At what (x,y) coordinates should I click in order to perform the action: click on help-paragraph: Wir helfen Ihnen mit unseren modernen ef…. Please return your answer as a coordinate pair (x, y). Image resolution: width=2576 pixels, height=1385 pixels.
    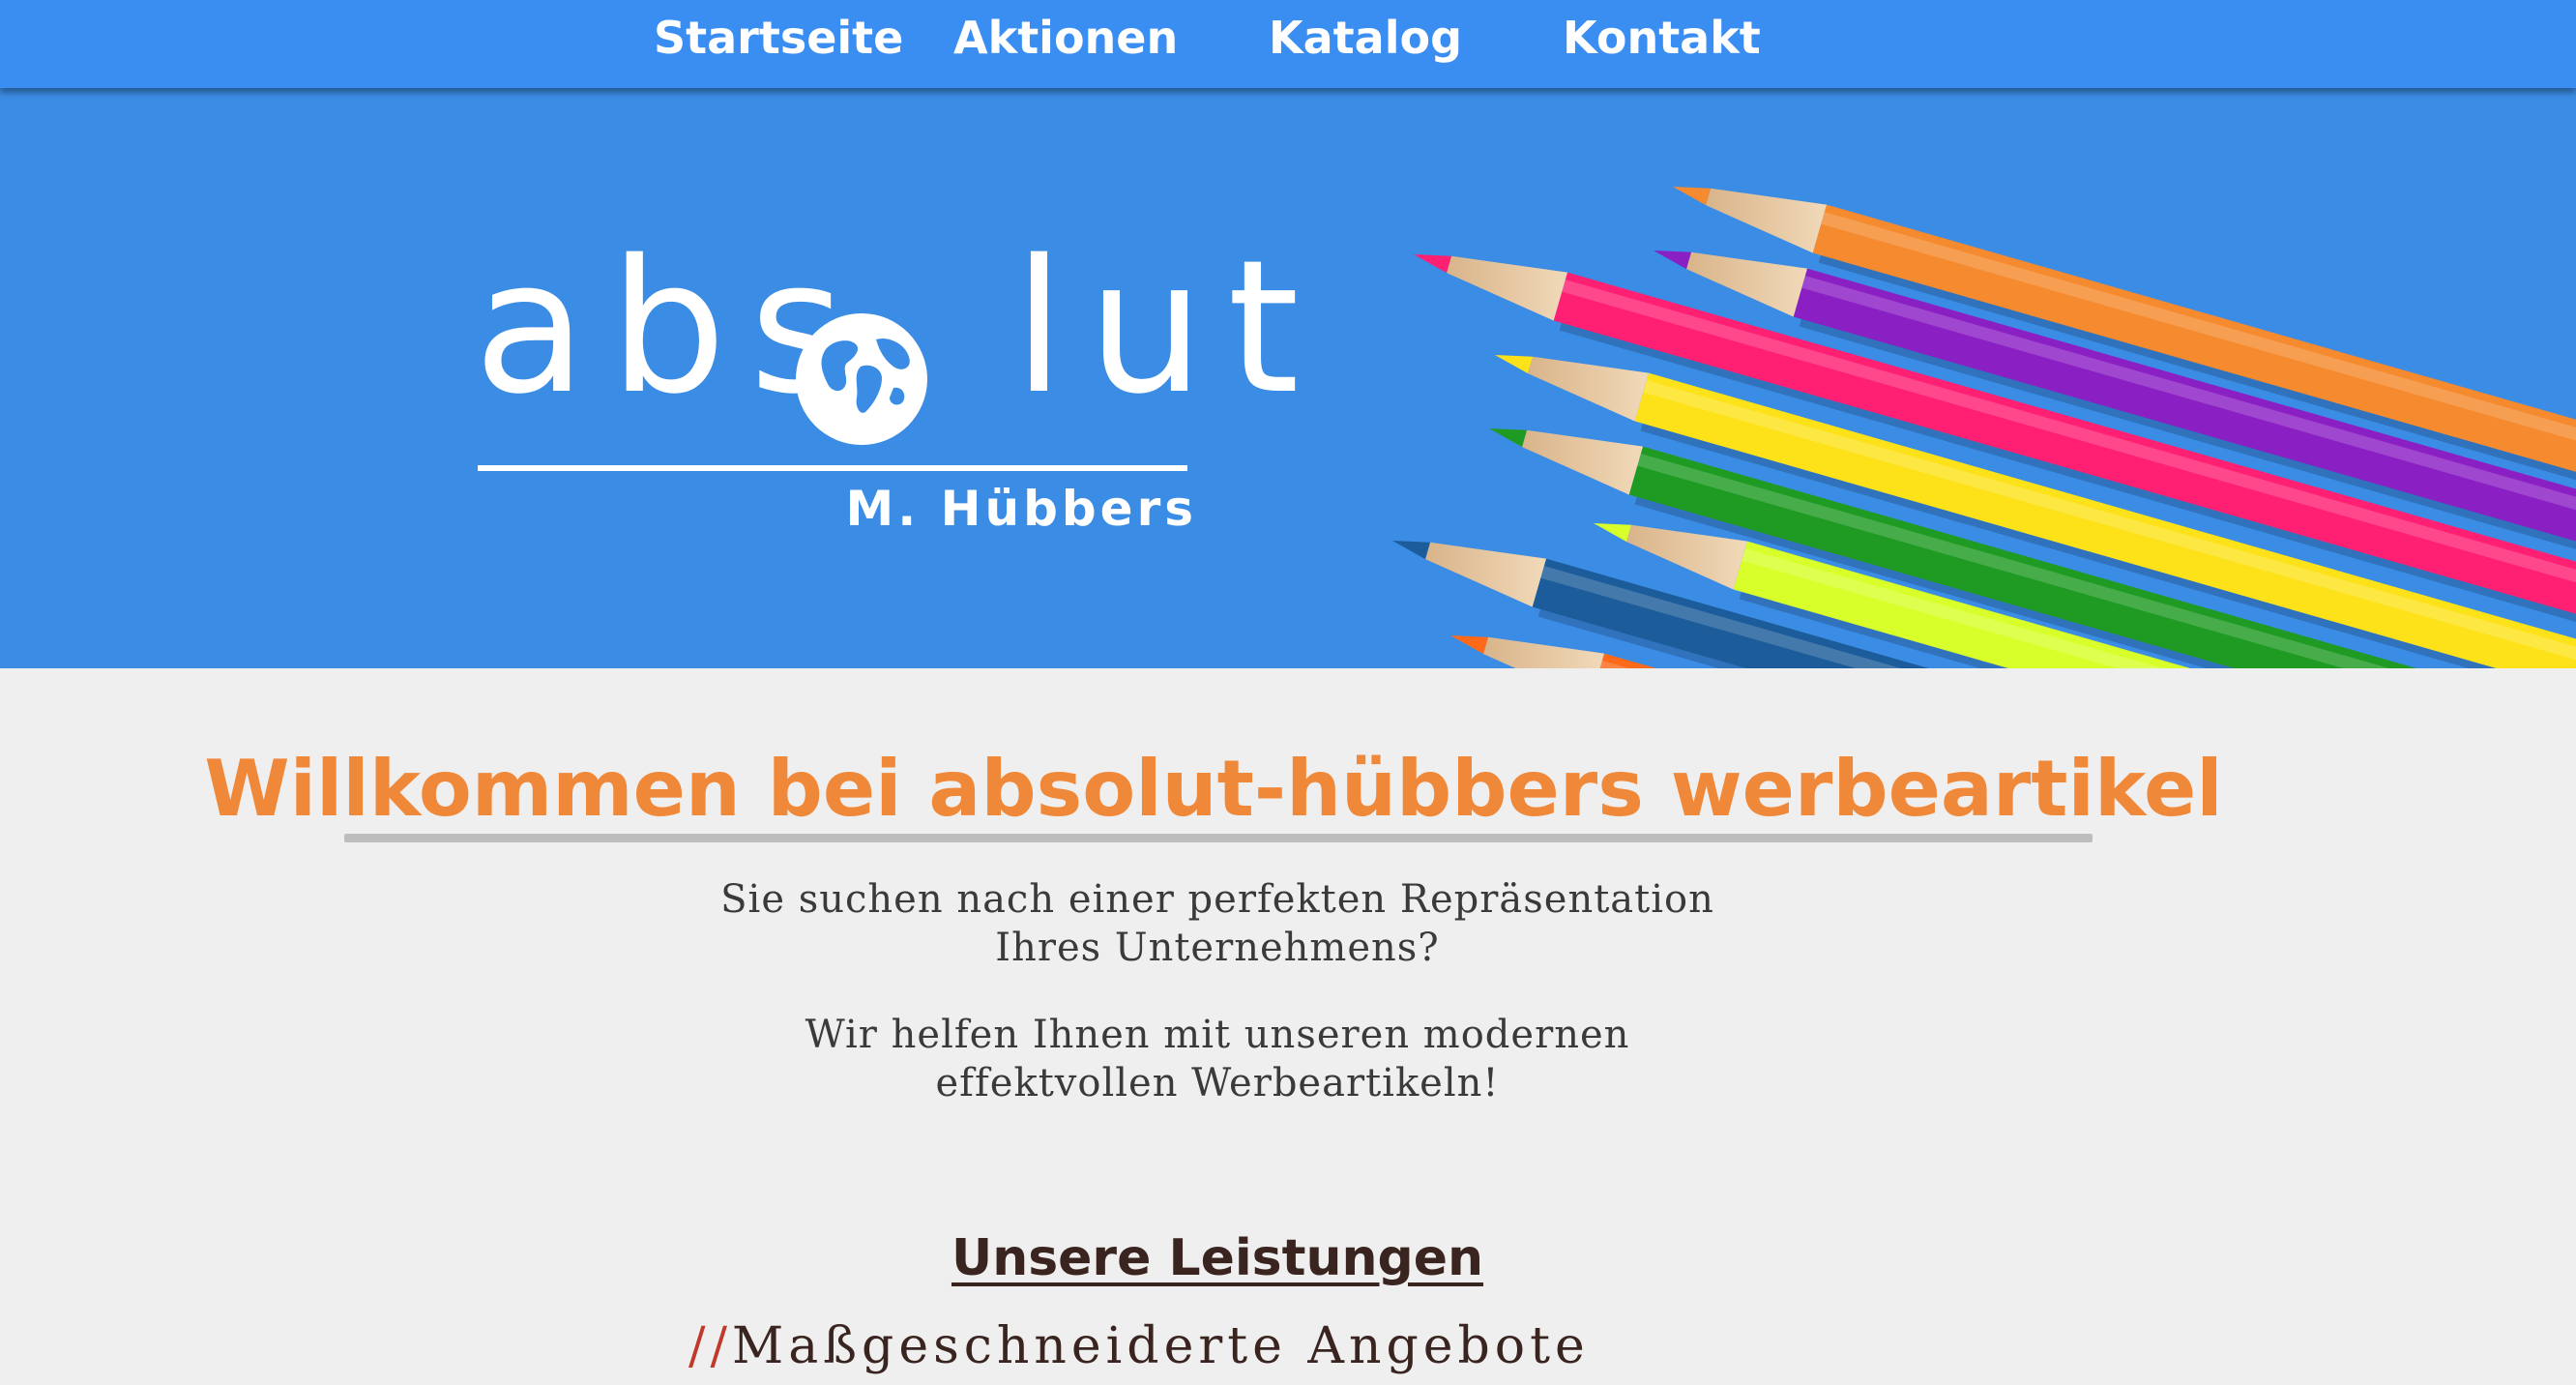
    Looking at the image, I should click on (1217, 1059).